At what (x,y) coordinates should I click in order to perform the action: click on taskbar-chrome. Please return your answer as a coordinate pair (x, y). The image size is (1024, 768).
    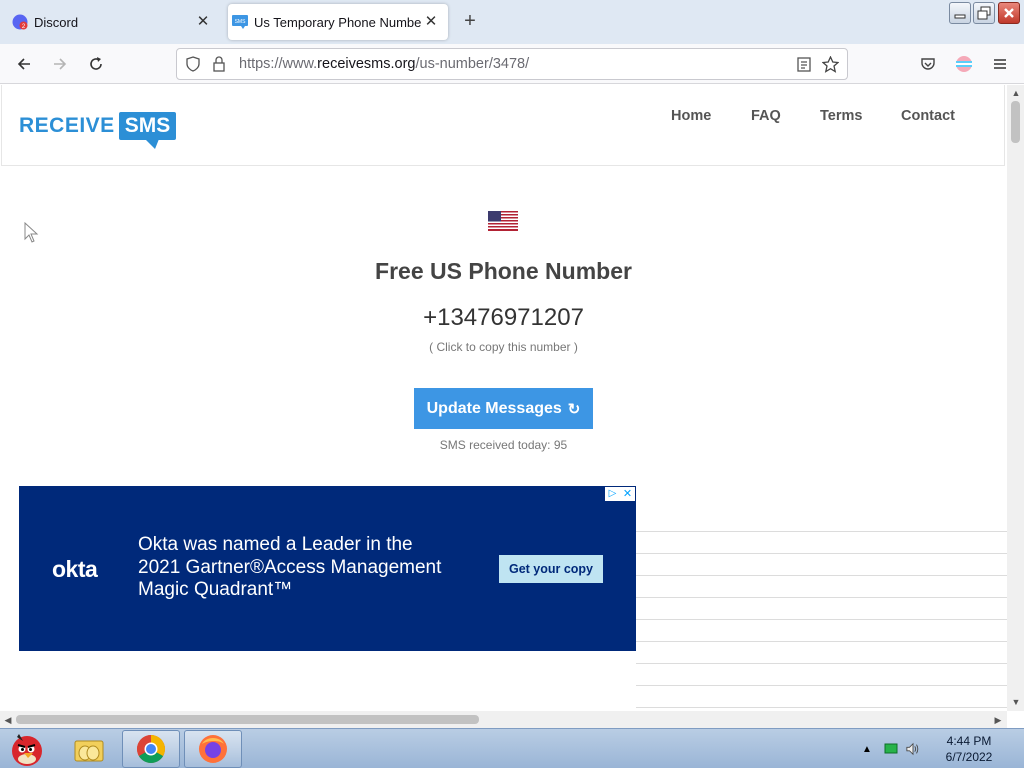
    Looking at the image, I should click on (151, 749).